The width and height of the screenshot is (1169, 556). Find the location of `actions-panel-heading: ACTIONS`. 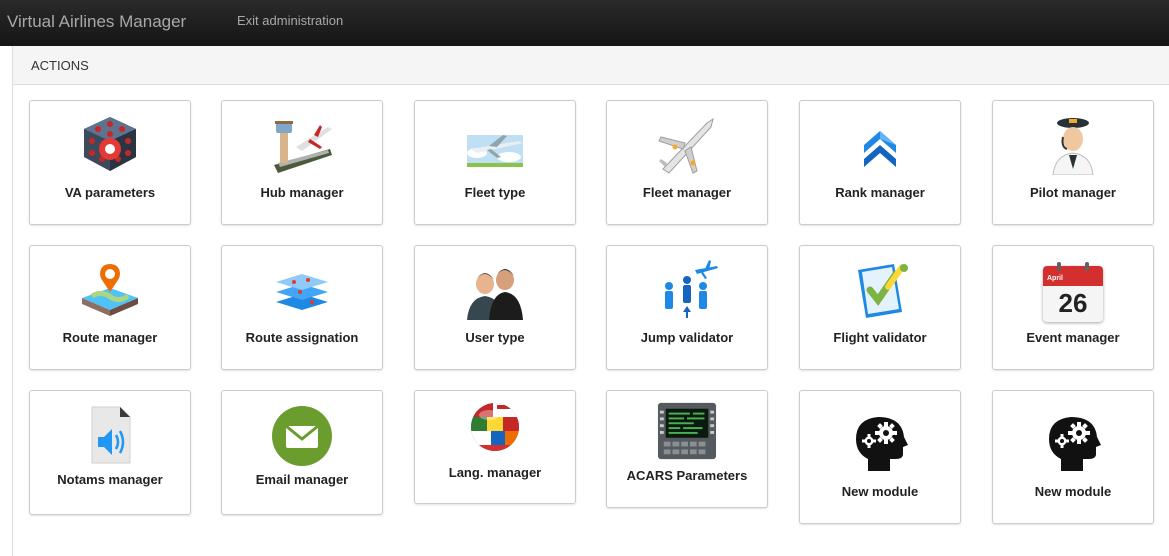

actions-panel-heading: ACTIONS is located at coordinates (590, 65).